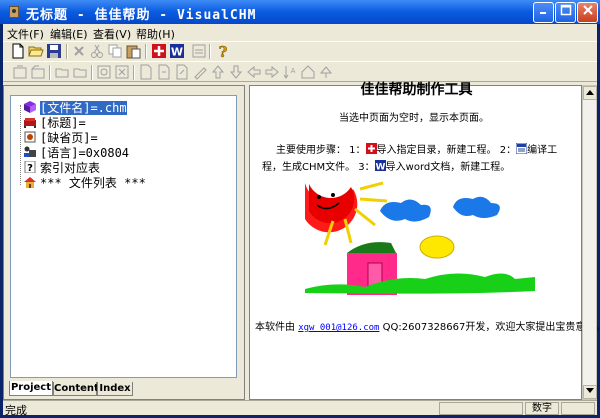  I want to click on tab-project: Project, so click(31, 388).